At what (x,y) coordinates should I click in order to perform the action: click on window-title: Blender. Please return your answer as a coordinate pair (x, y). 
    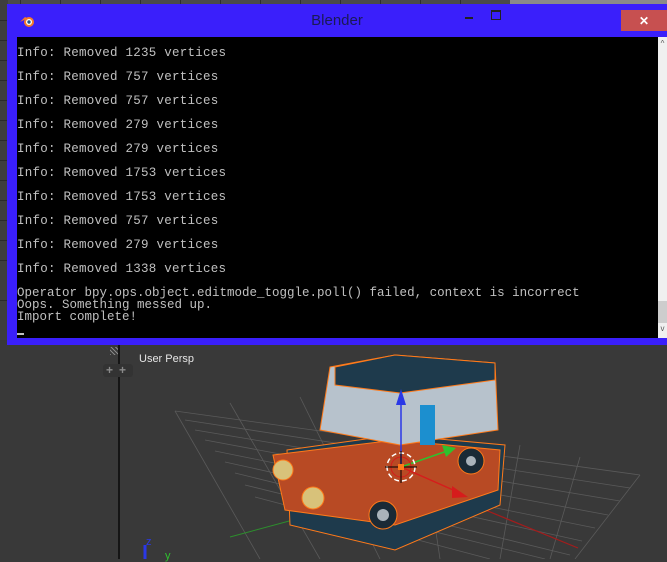
    Looking at the image, I should click on (337, 20).